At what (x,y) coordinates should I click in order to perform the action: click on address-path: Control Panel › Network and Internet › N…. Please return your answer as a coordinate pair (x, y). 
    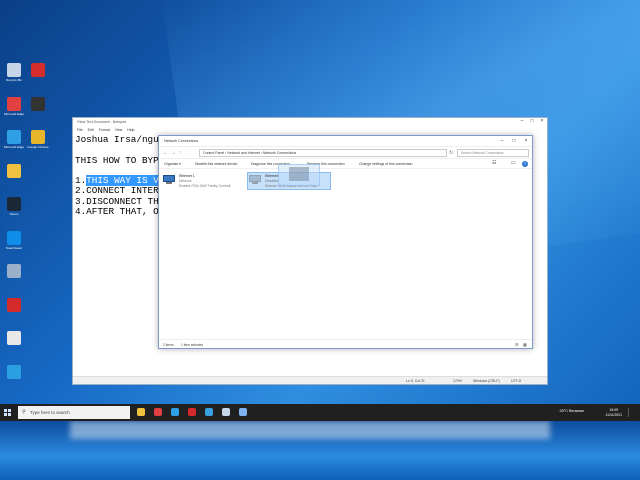
    Looking at the image, I should click on (323, 153).